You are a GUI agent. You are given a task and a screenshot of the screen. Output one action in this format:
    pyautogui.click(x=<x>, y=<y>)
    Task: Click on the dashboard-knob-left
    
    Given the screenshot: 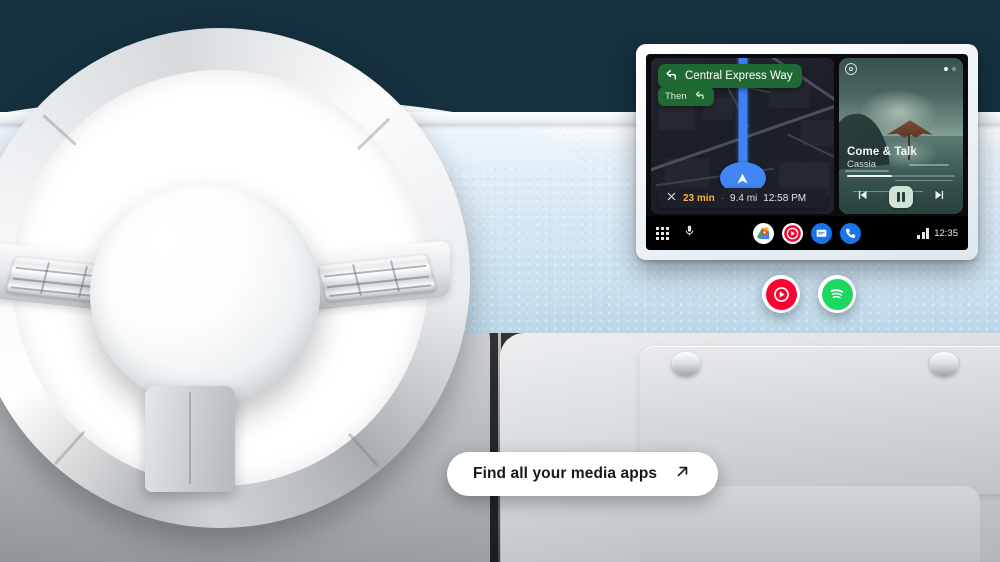 What is the action you would take?
    pyautogui.click(x=686, y=364)
    